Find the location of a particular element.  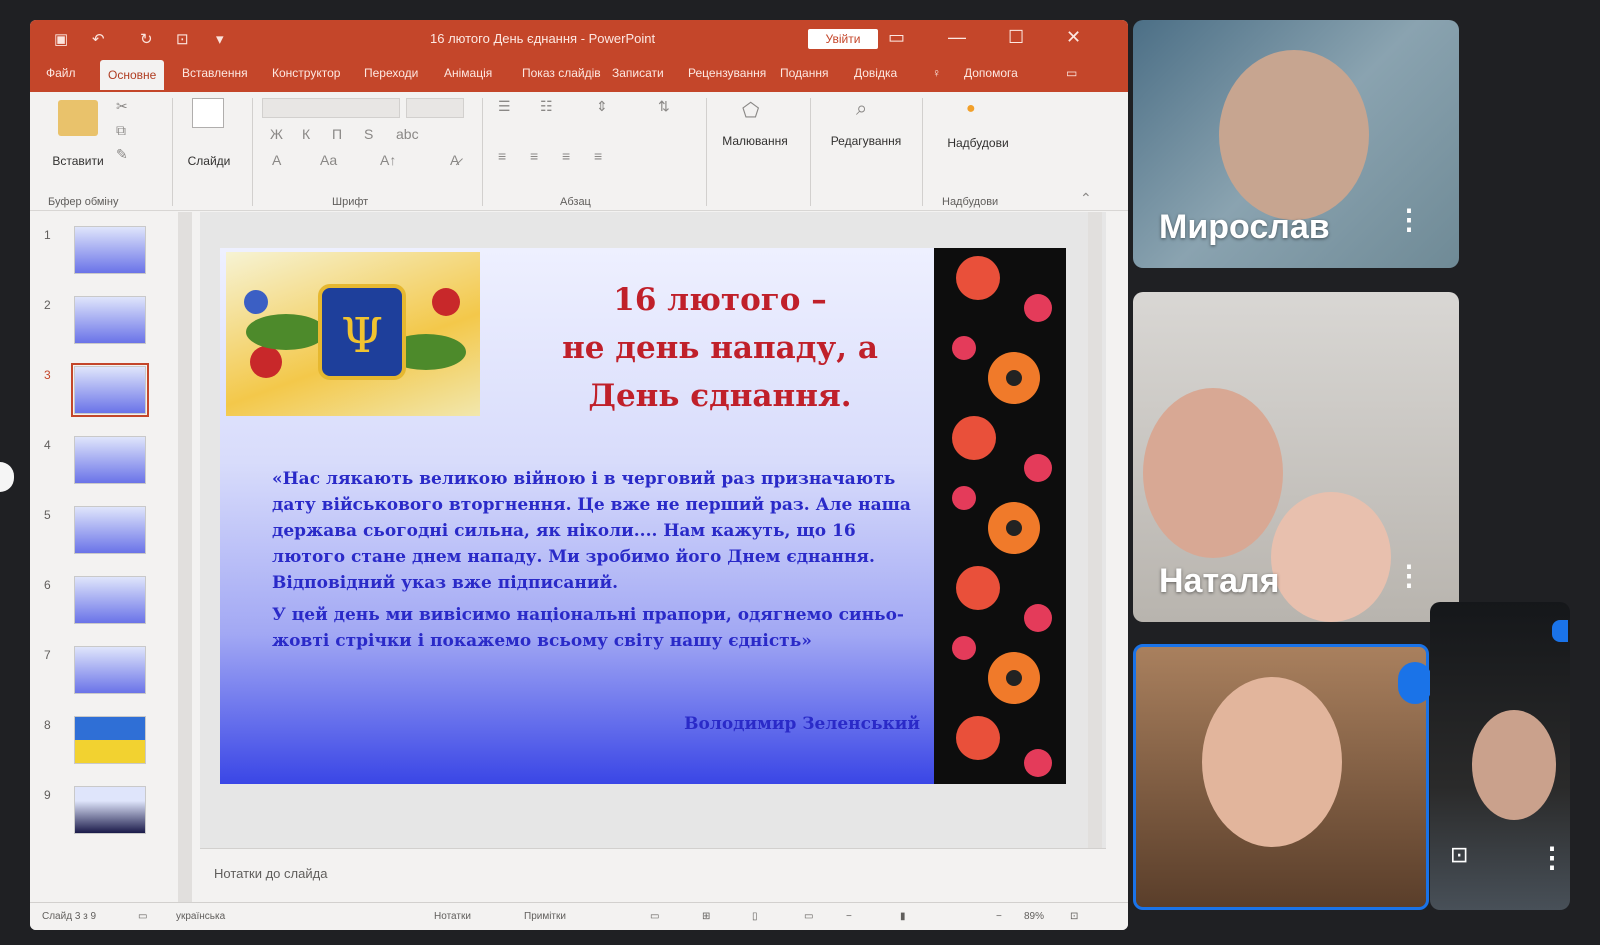

participant-tile: Мирослав ⋮ is located at coordinates (1296, 144).